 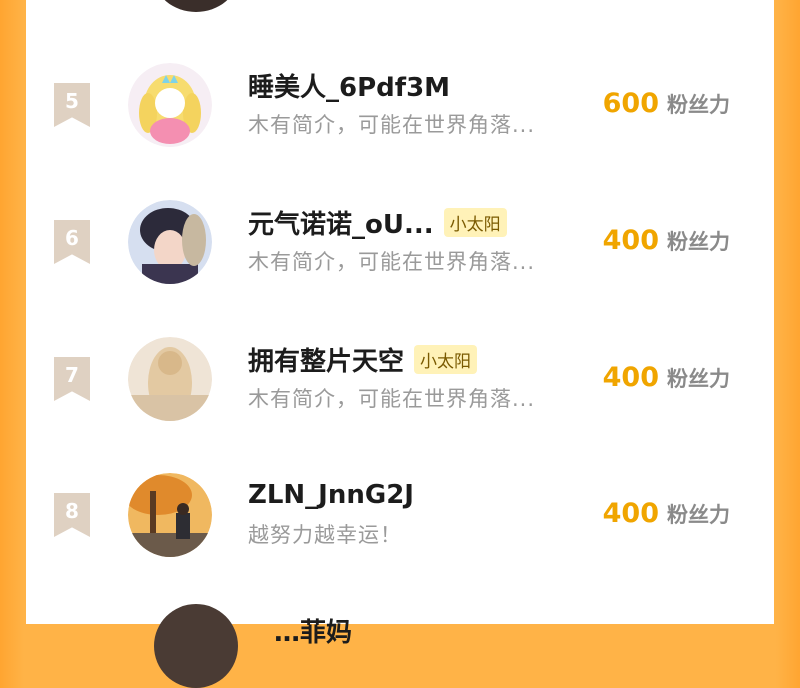 What do you see at coordinates (666, 103) in the screenshot?
I see `fans-power: 600 粉丝力` at bounding box center [666, 103].